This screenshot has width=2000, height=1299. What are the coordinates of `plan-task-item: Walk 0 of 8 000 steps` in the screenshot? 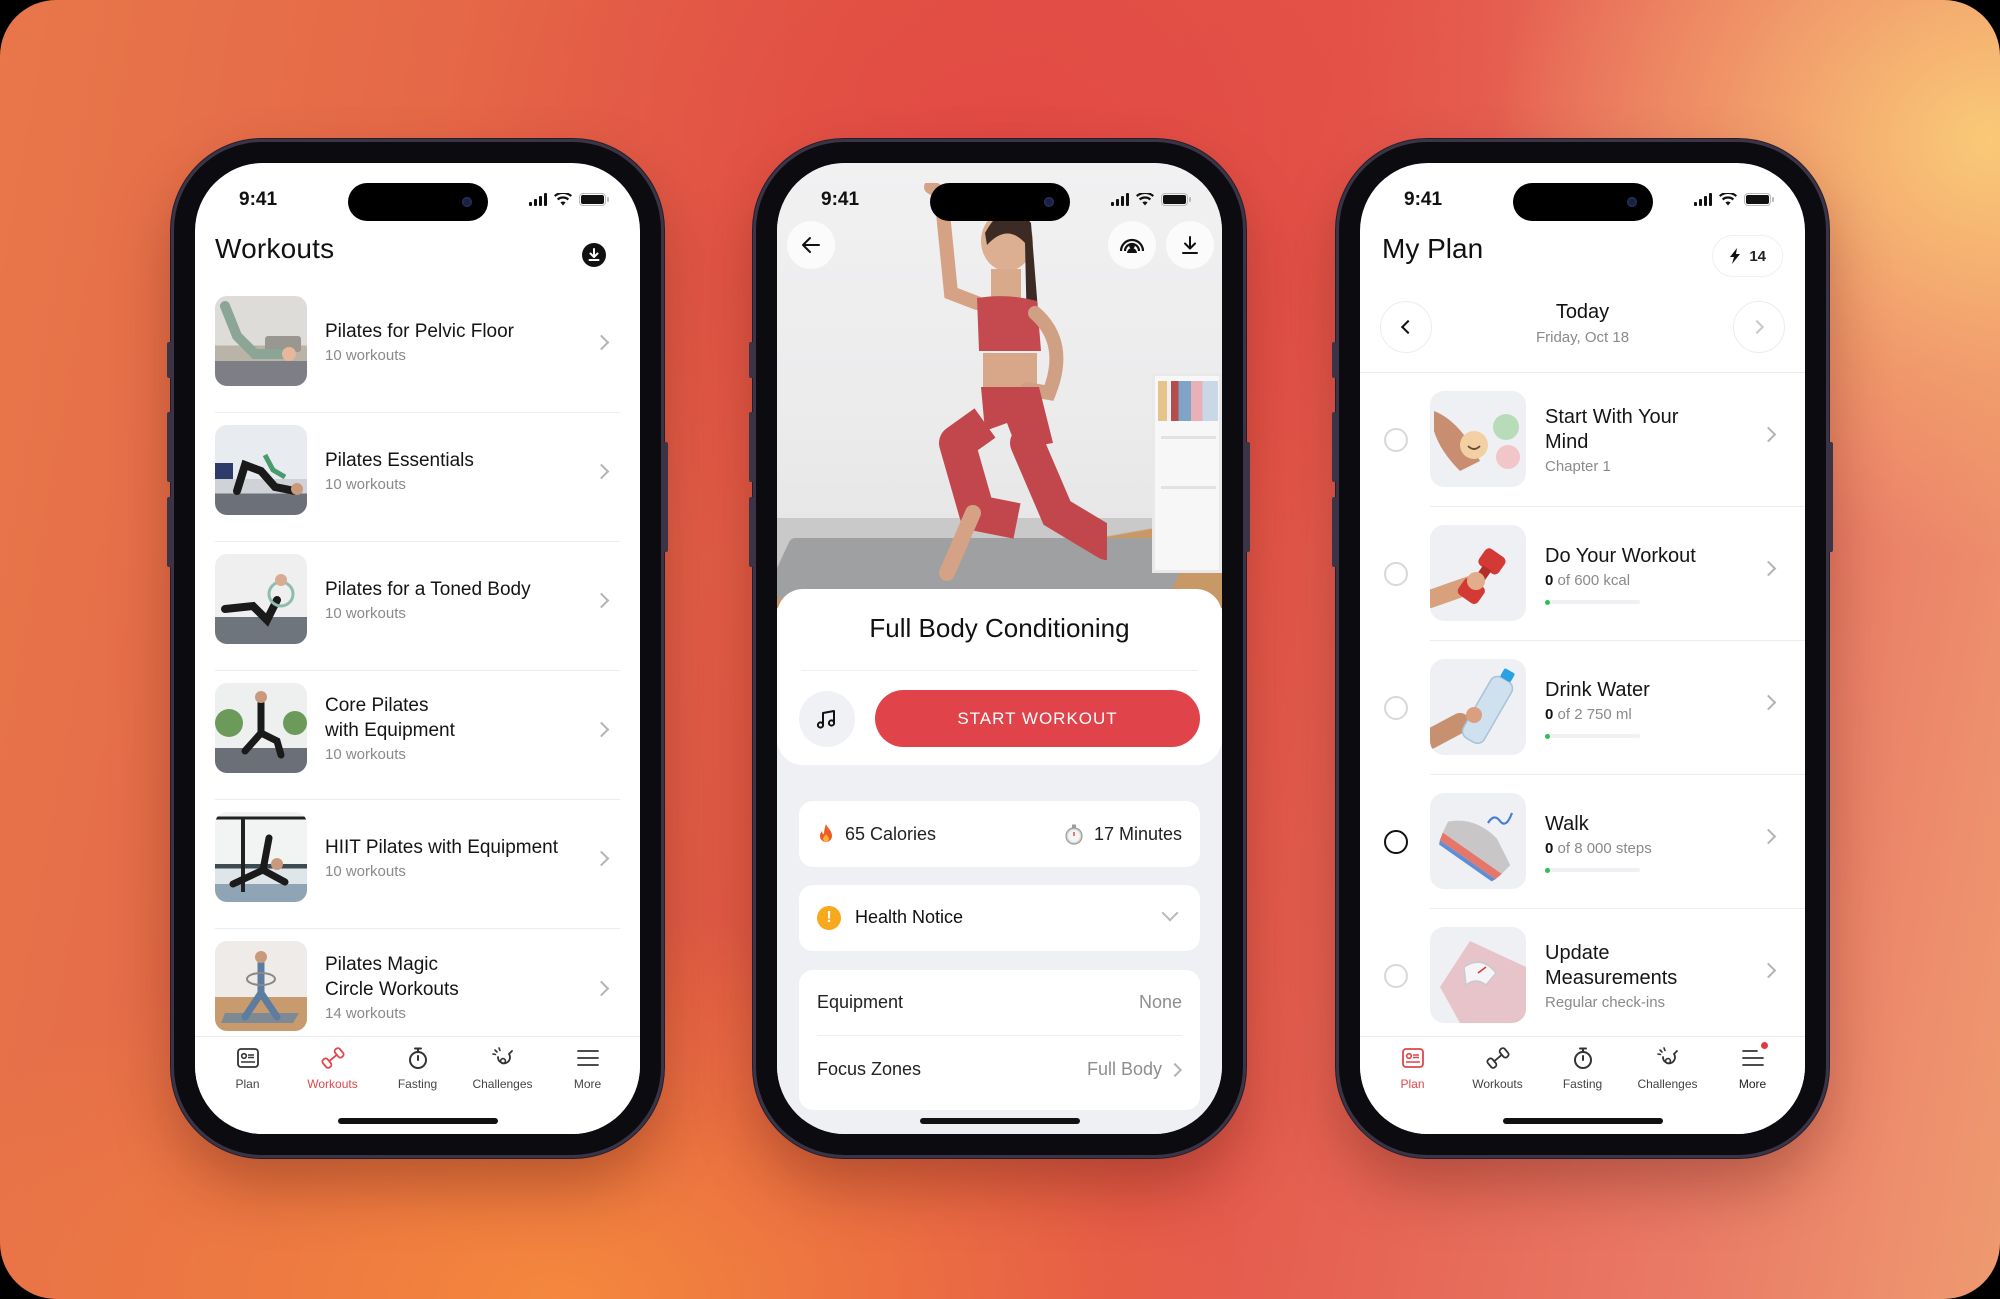 It's located at (1582, 842).